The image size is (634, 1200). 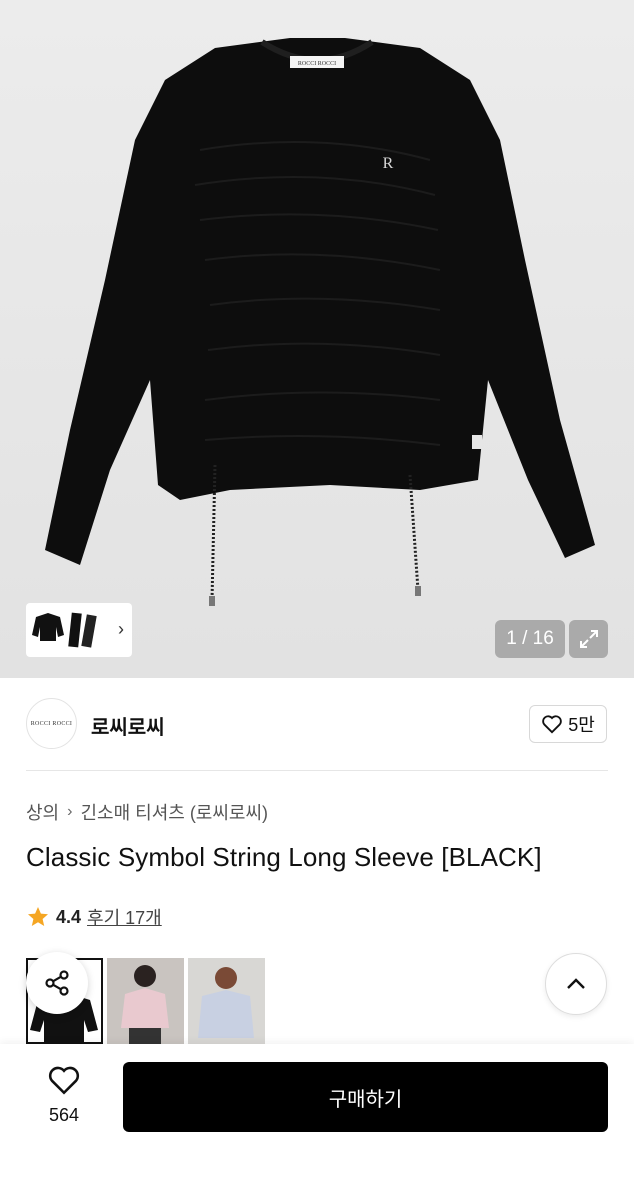 I want to click on breadcrumb: 상의 › 긴소매 티셔츠 (로씨로씨), so click(x=147, y=812).